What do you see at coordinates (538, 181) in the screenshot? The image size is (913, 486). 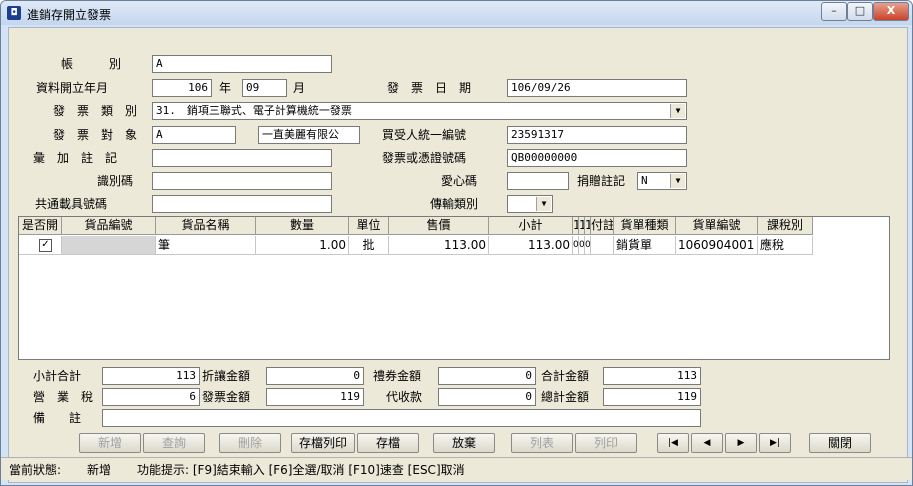 I see `love-code-field` at bounding box center [538, 181].